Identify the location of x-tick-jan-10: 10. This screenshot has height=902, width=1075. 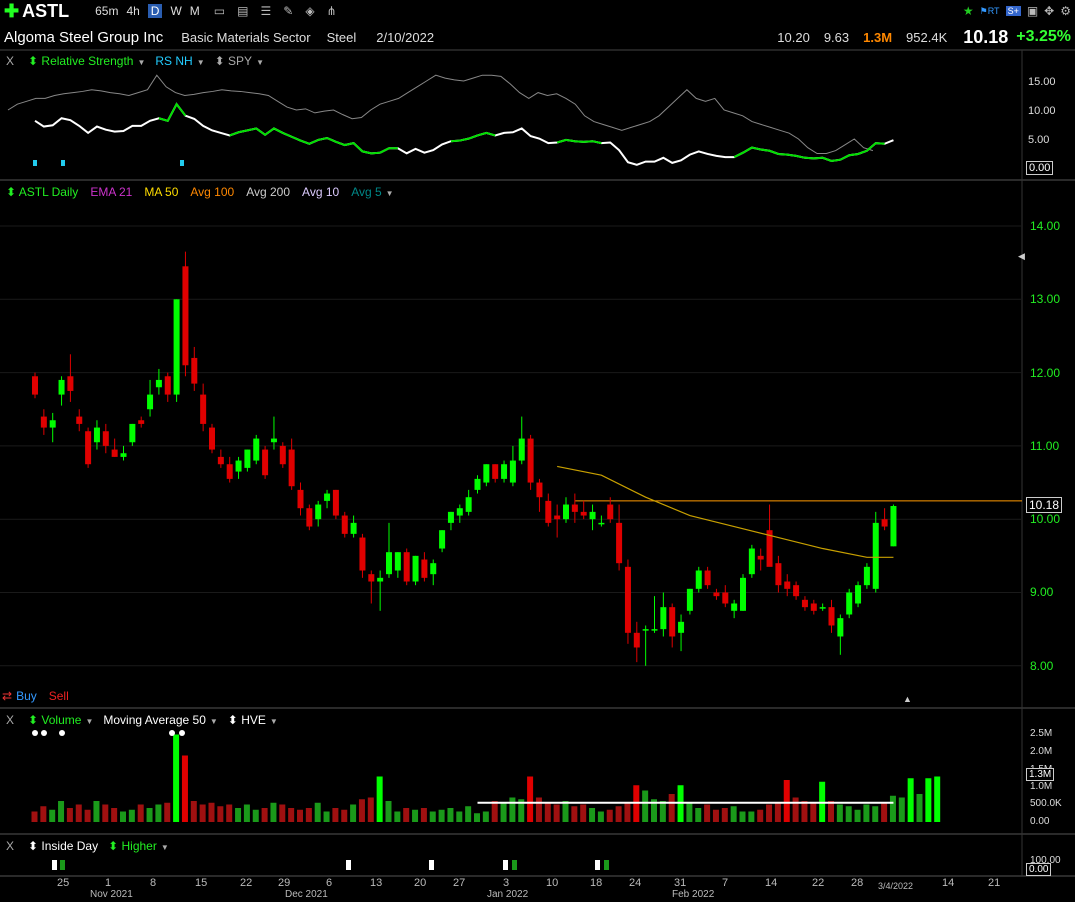
(552, 883).